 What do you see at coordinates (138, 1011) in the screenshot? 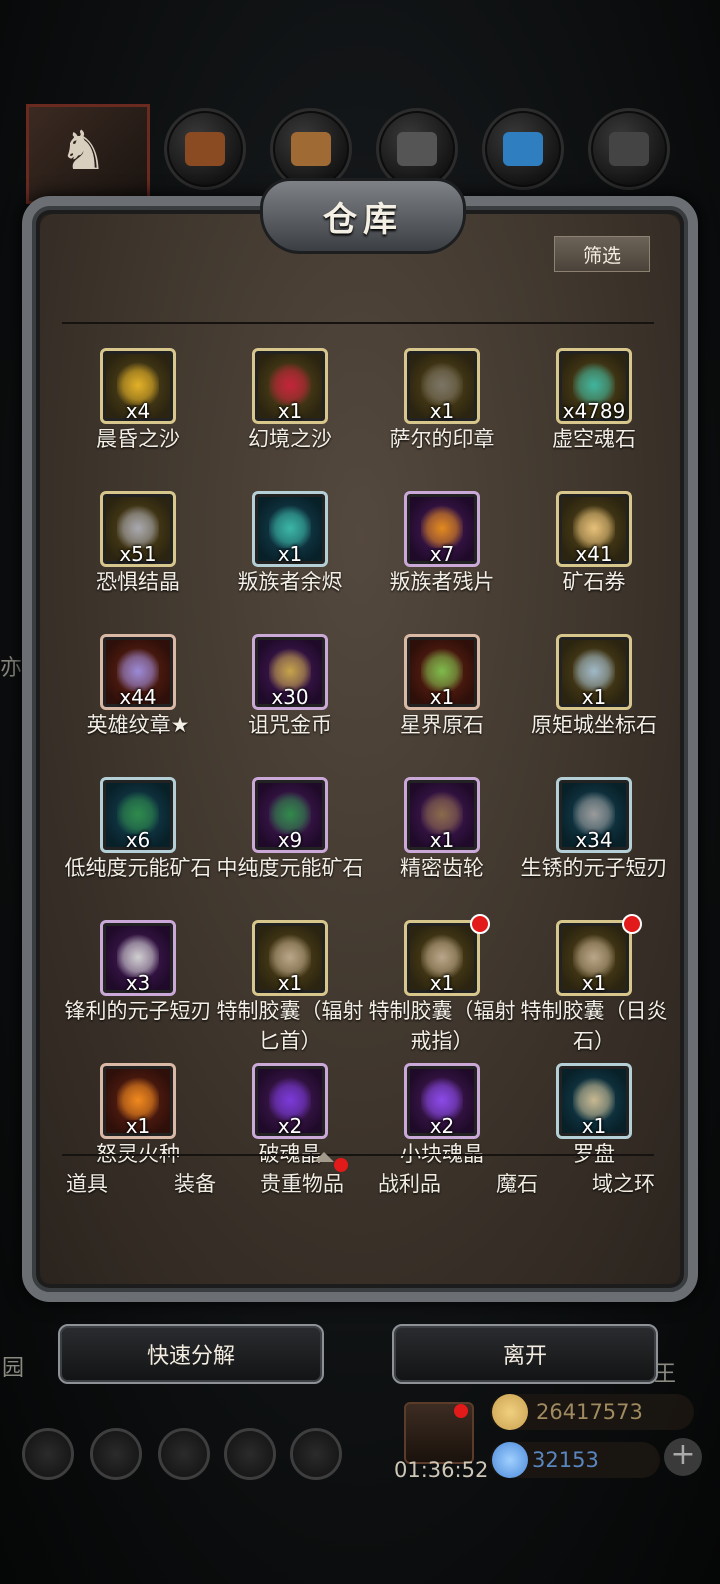
I see `item-name: 锋利的元子短刃` at bounding box center [138, 1011].